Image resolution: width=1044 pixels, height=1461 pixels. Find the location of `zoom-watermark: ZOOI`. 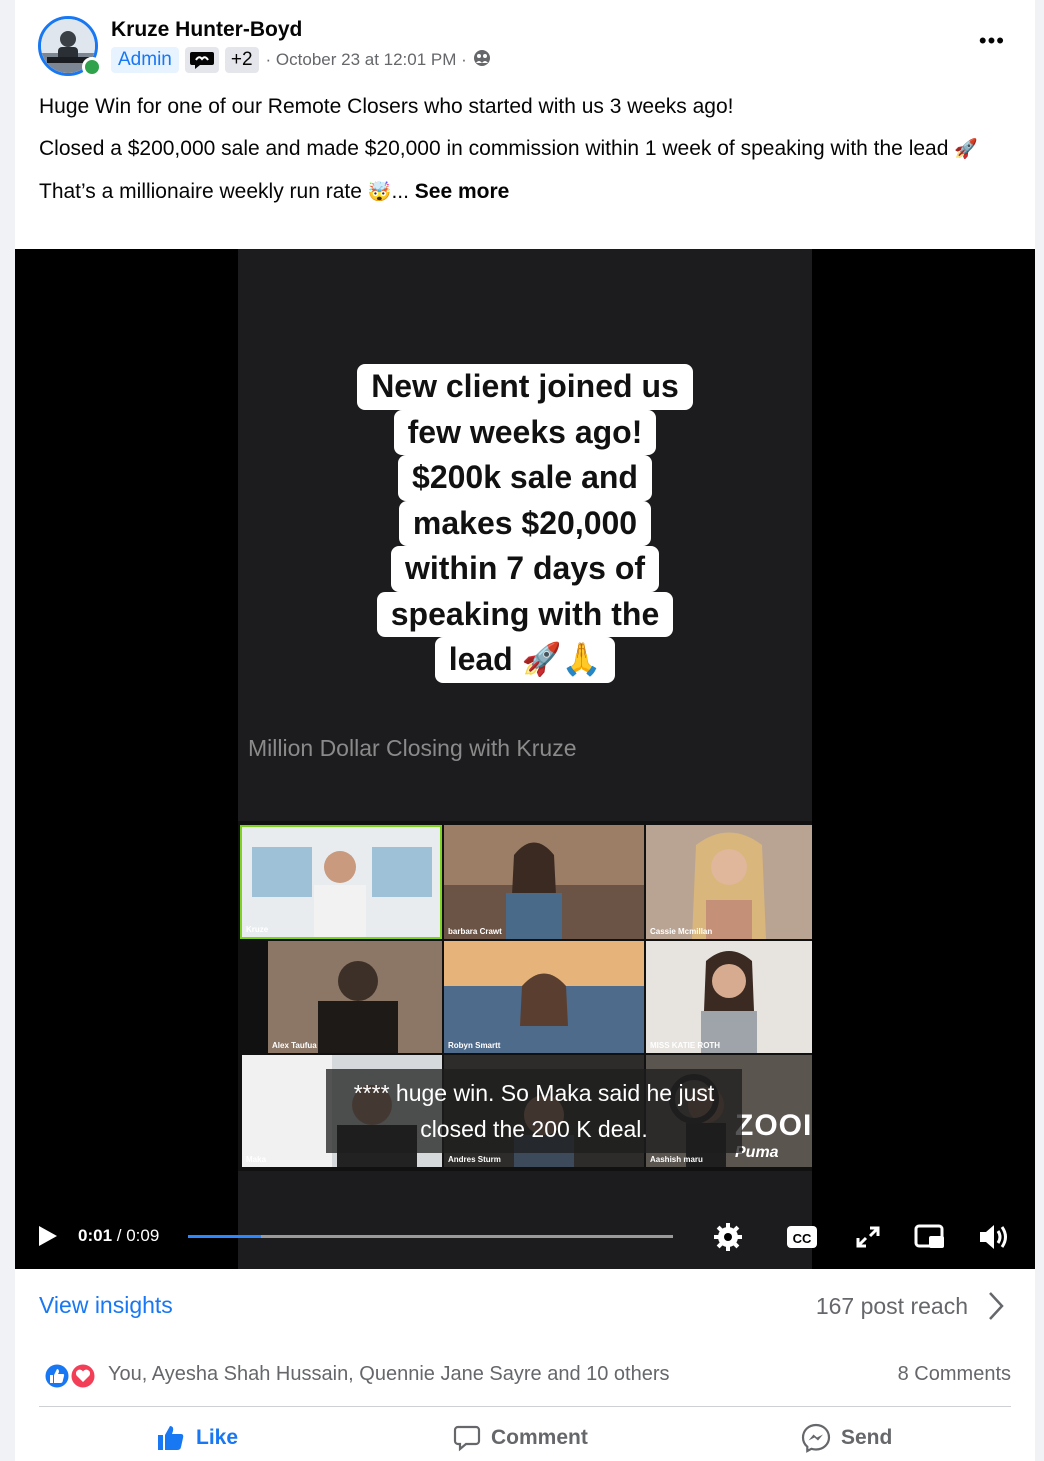

zoom-watermark: ZOOI is located at coordinates (774, 1125).